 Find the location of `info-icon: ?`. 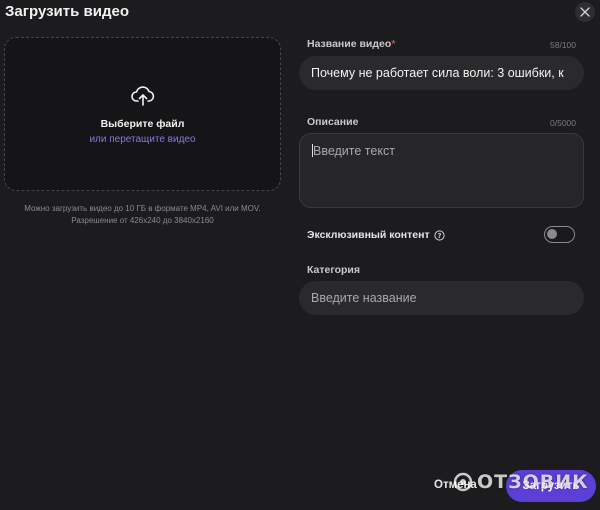

info-icon: ? is located at coordinates (439, 235).